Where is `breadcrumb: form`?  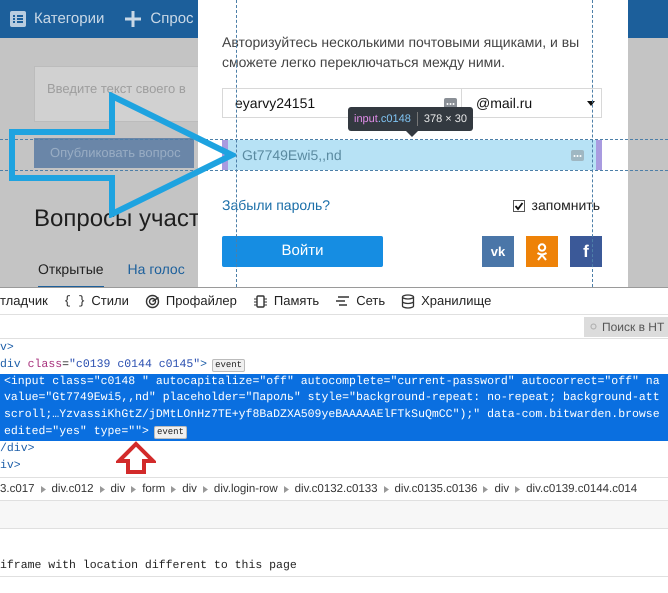 breadcrumb: form is located at coordinates (154, 489).